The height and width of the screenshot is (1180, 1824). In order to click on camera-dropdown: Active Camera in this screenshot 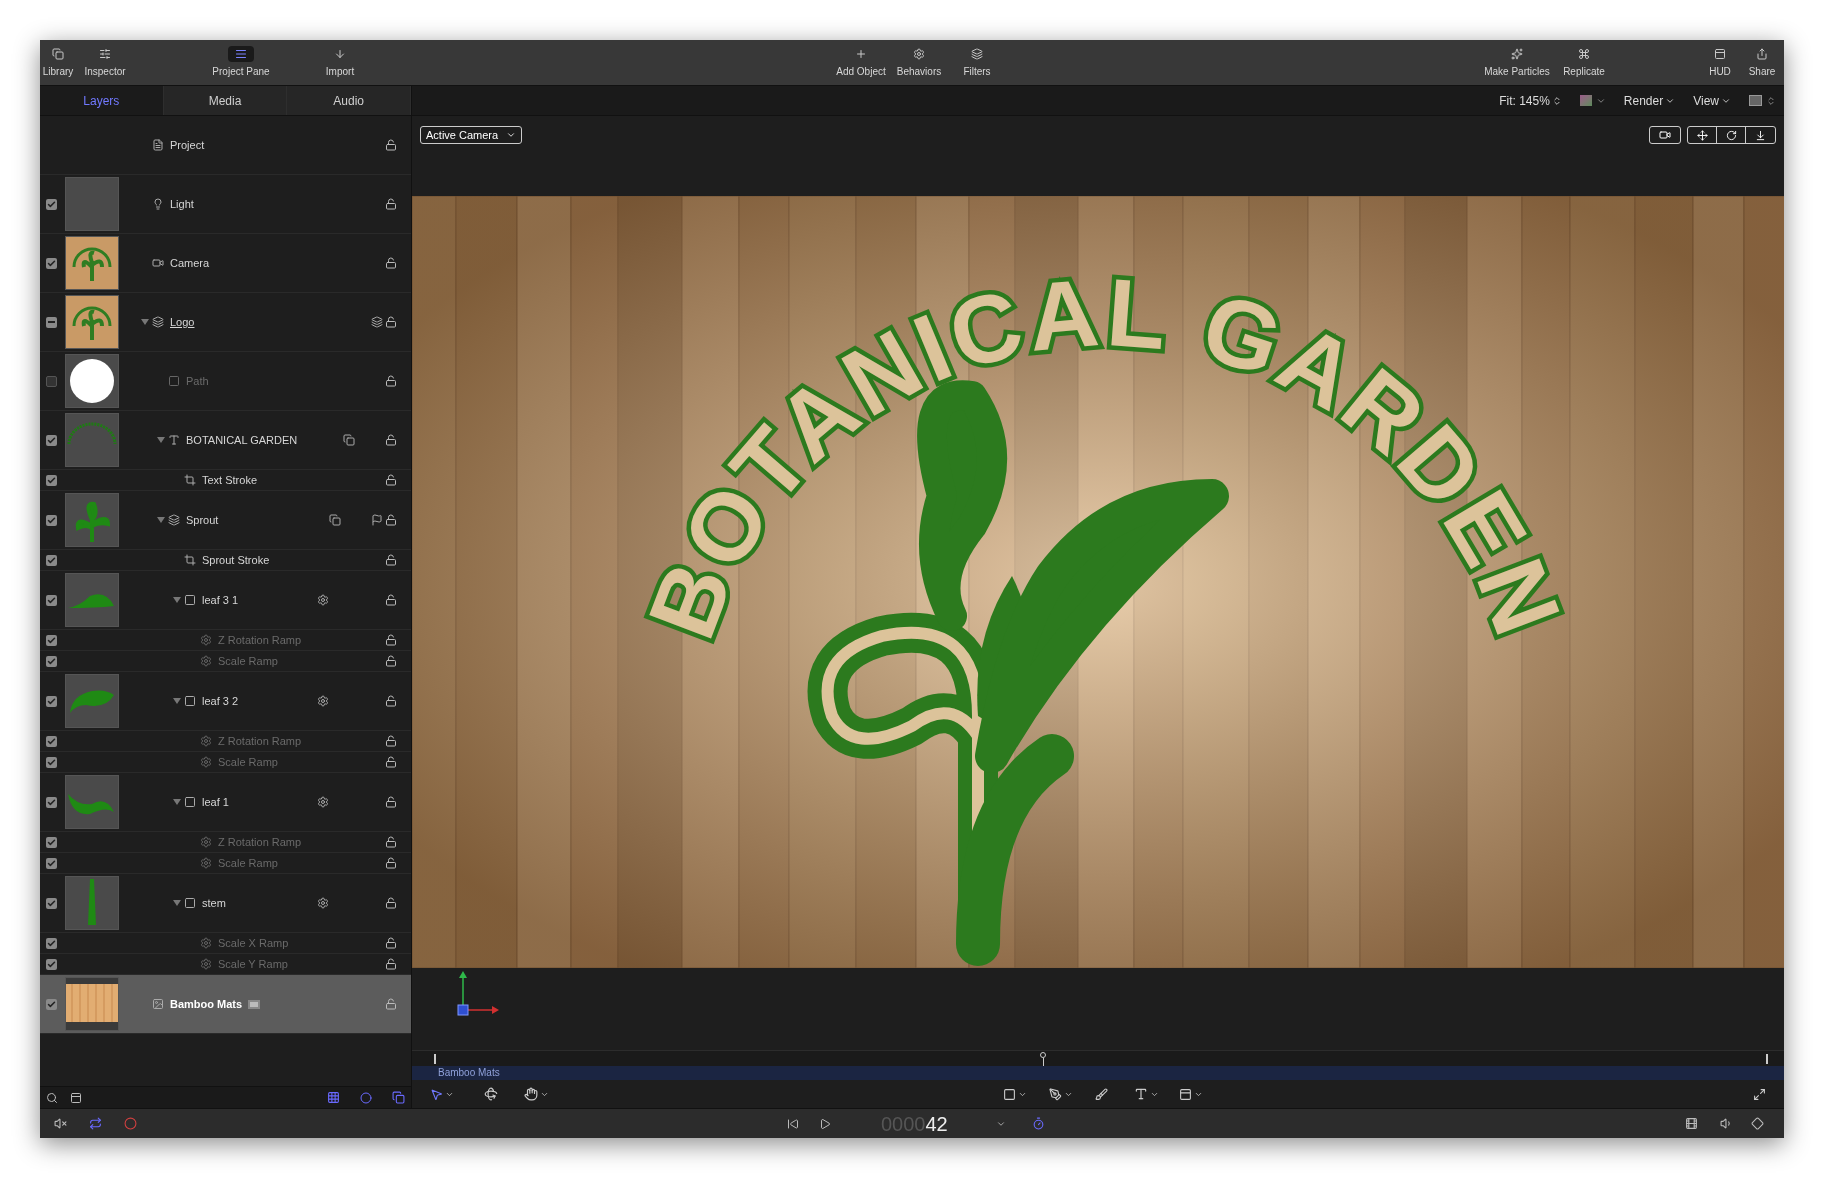, I will do `click(471, 135)`.